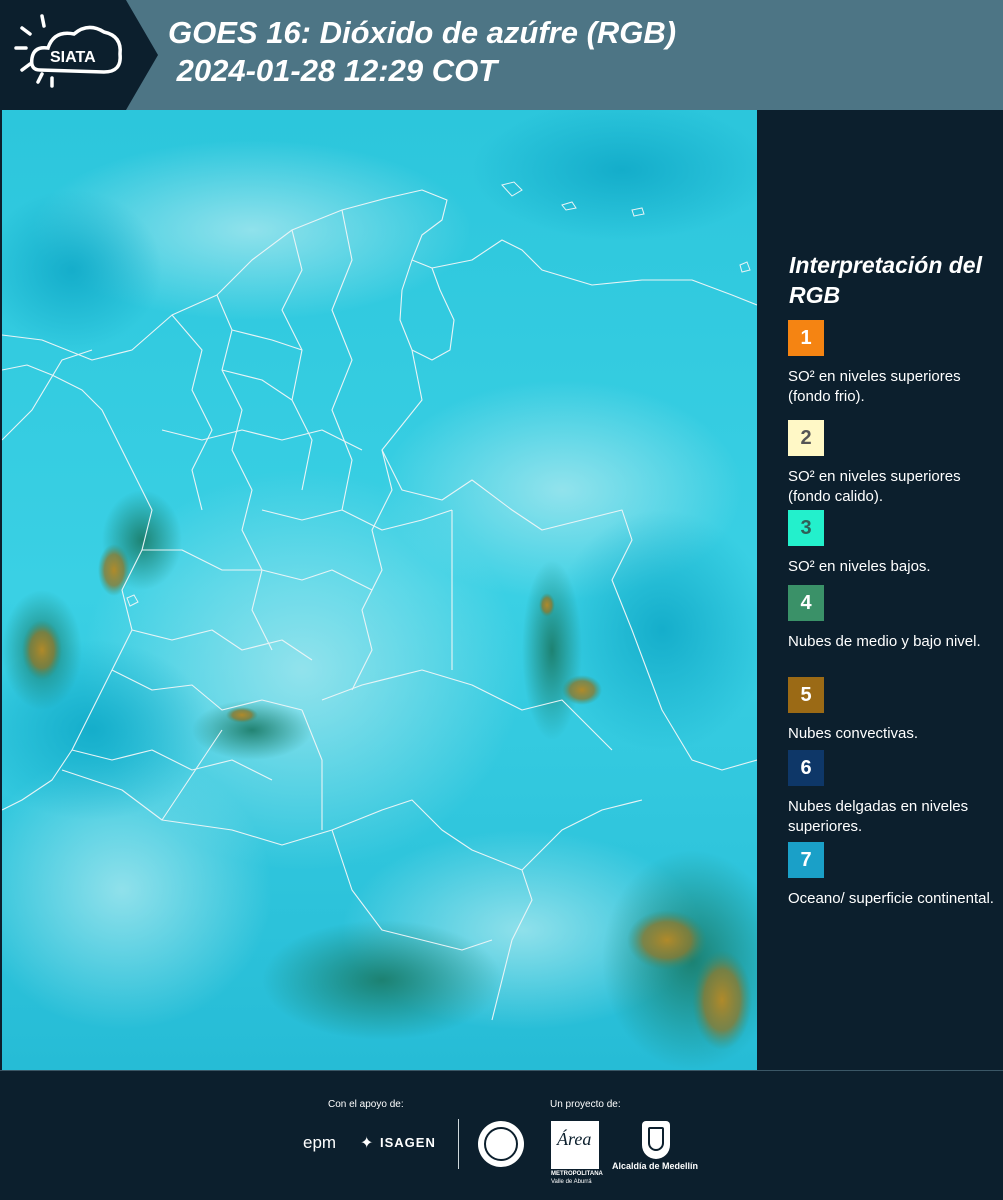 The height and width of the screenshot is (1200, 1003). What do you see at coordinates (891, 898) in the screenshot?
I see `legend-label: Oceano/ superficie continental.` at bounding box center [891, 898].